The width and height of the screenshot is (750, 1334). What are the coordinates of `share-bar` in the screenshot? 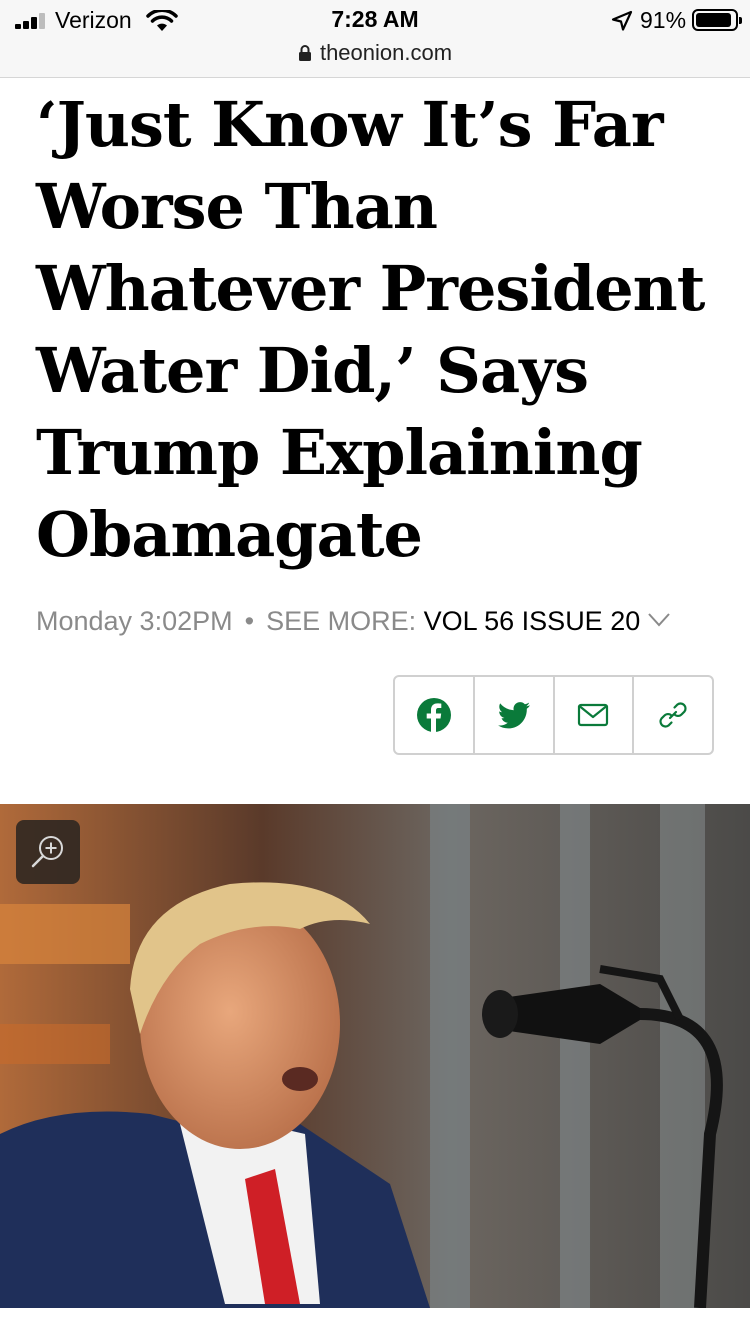 It's located at (553, 715).